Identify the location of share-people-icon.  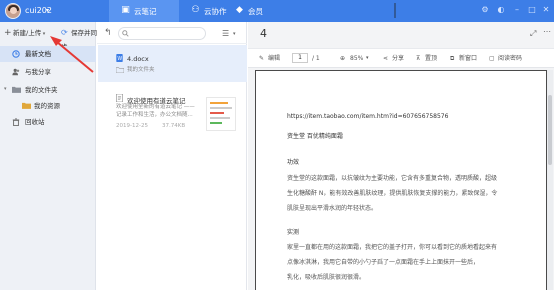
(16, 72).